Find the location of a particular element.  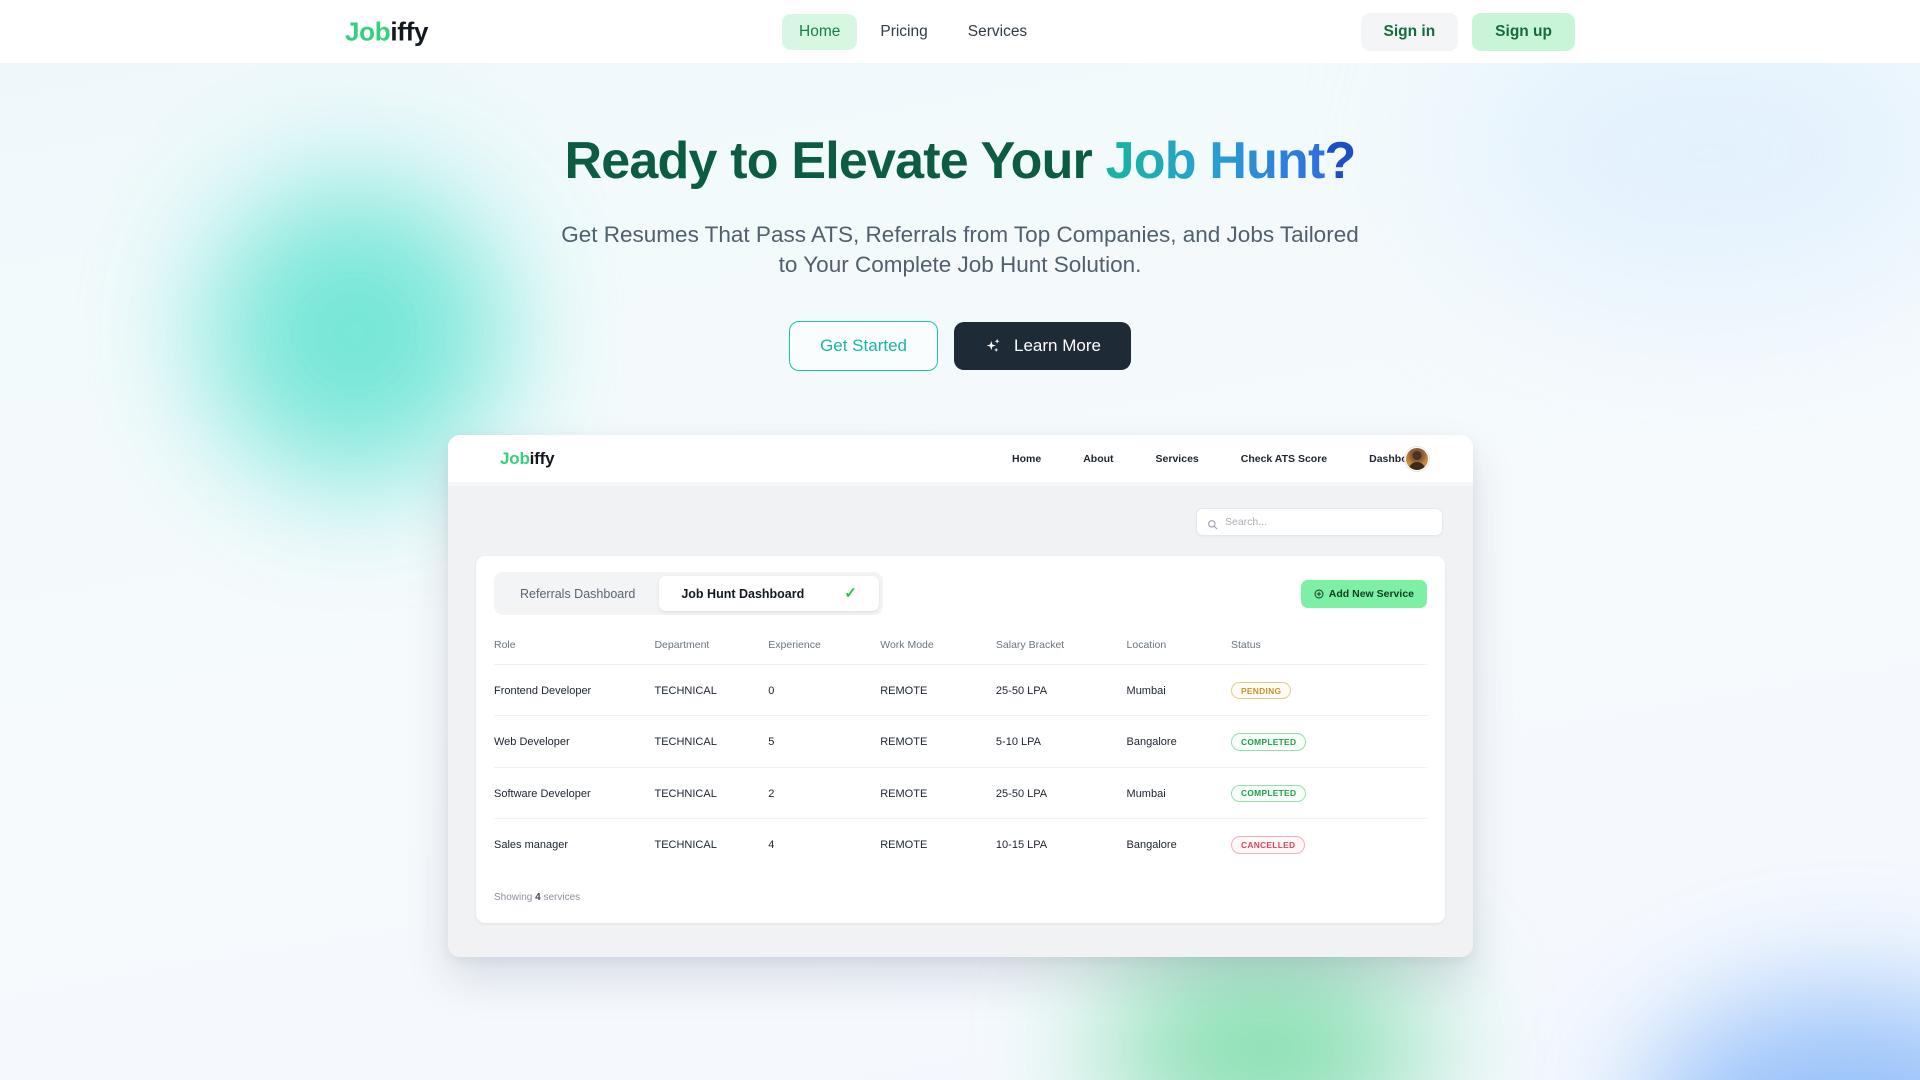

nav-link-home: Home is located at coordinates (820, 31).